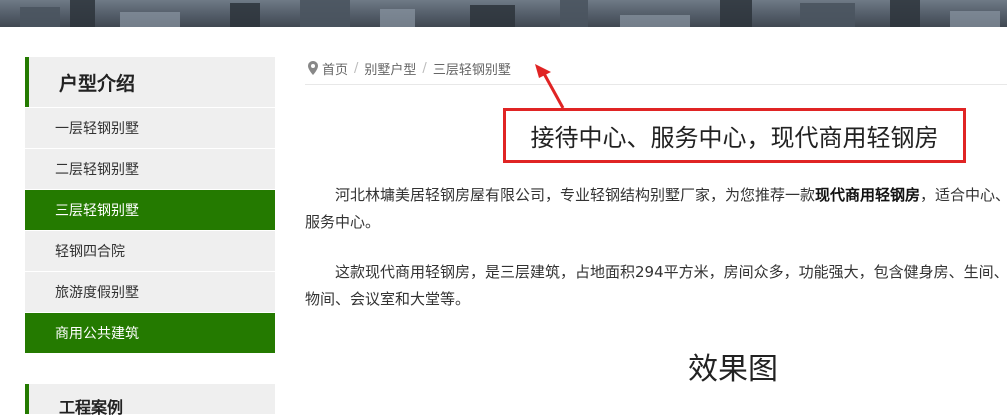  What do you see at coordinates (313, 68) in the screenshot?
I see `location-pin-icon` at bounding box center [313, 68].